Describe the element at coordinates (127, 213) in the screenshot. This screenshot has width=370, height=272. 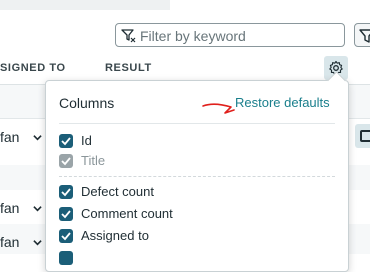
I see `option-label: Comment count` at that location.